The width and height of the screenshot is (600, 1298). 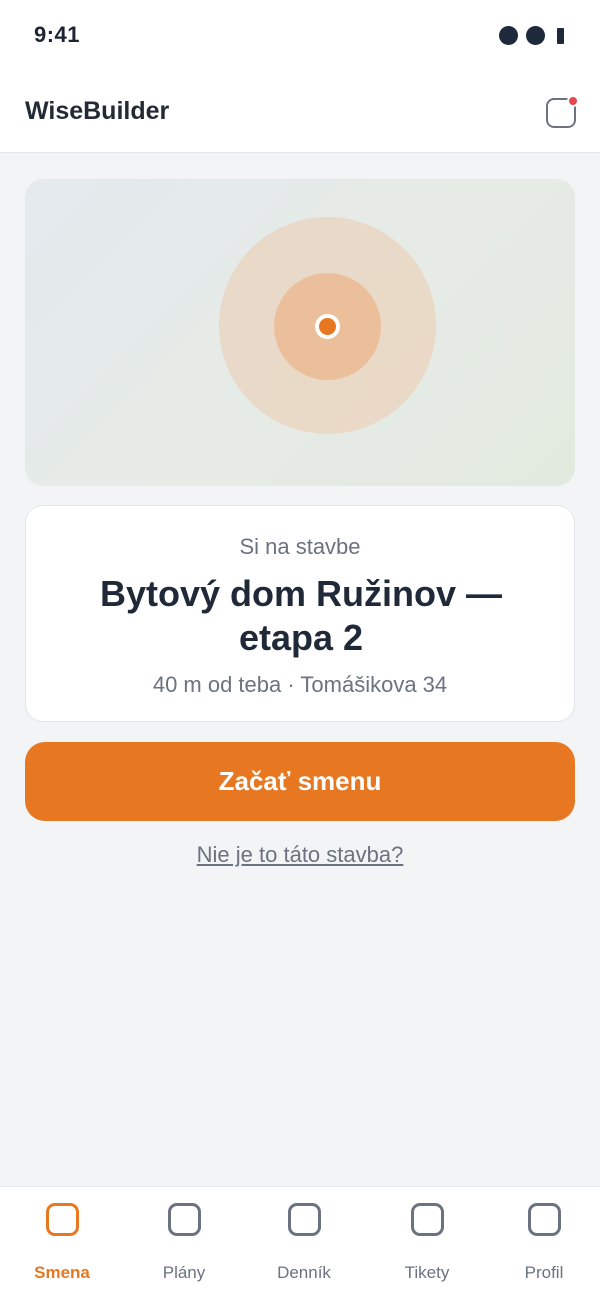 I want to click on site-distance-address: 40 m od teba · Tomášikova 34, so click(x=300, y=684).